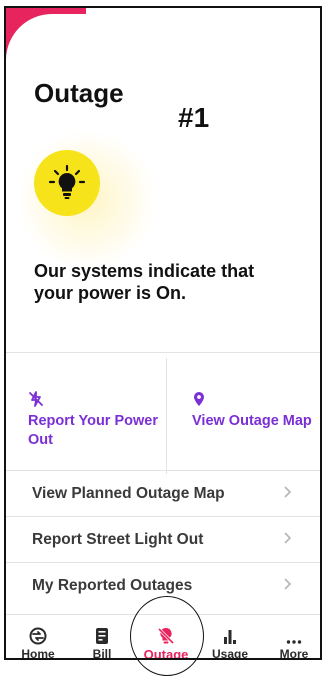 The image size is (328, 676). What do you see at coordinates (167, 636) in the screenshot?
I see `highlight-ring` at bounding box center [167, 636].